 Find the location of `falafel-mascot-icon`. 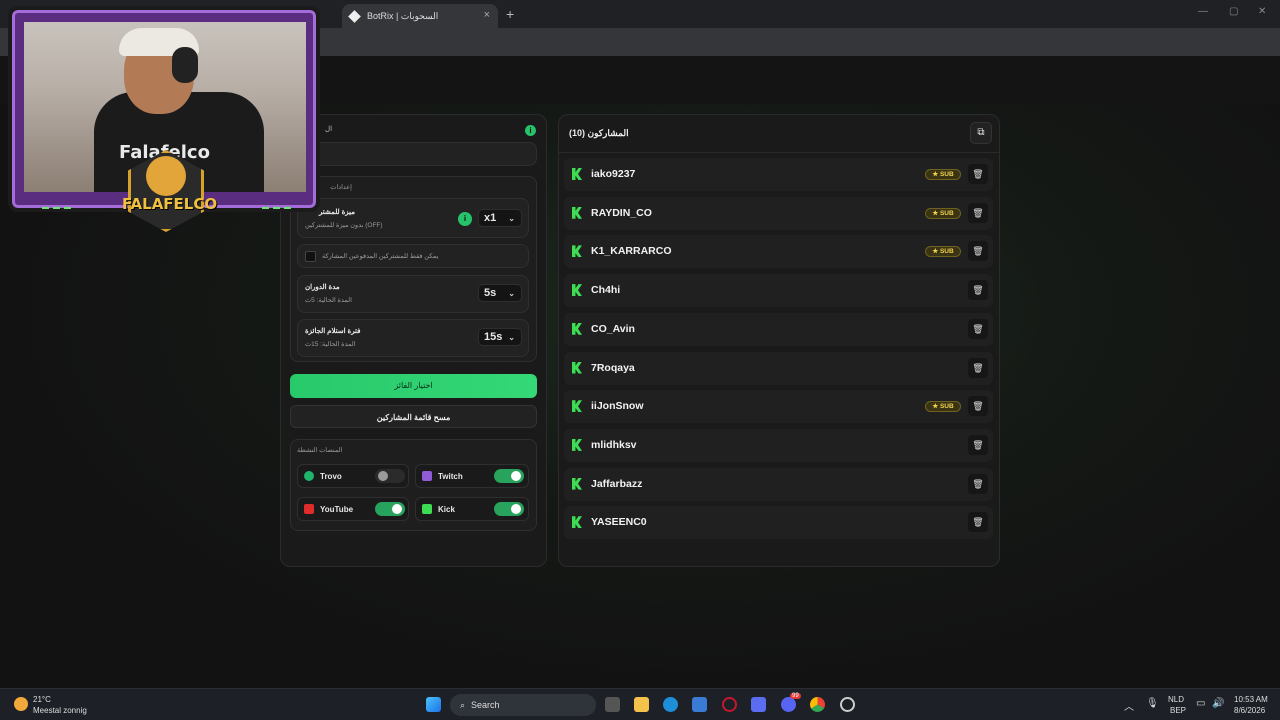

falafel-mascot-icon is located at coordinates (166, 176).